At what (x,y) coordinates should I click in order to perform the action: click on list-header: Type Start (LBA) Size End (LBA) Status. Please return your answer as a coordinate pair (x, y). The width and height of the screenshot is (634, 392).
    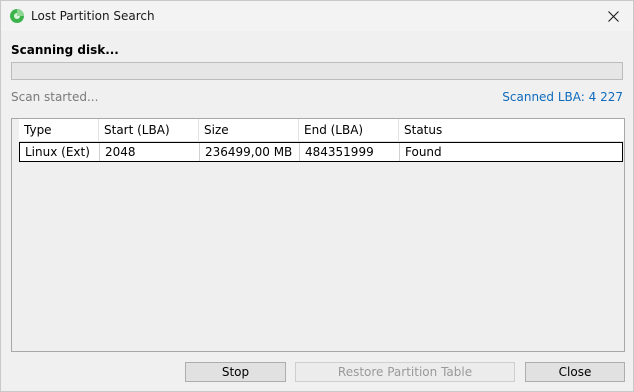
    Looking at the image, I should click on (321, 130).